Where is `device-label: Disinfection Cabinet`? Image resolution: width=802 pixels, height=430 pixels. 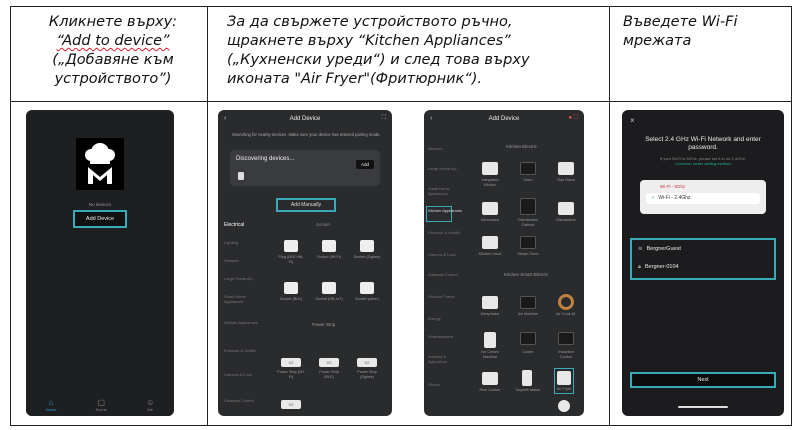
device-label: Disinfection Cabinet is located at coordinates (528, 222).